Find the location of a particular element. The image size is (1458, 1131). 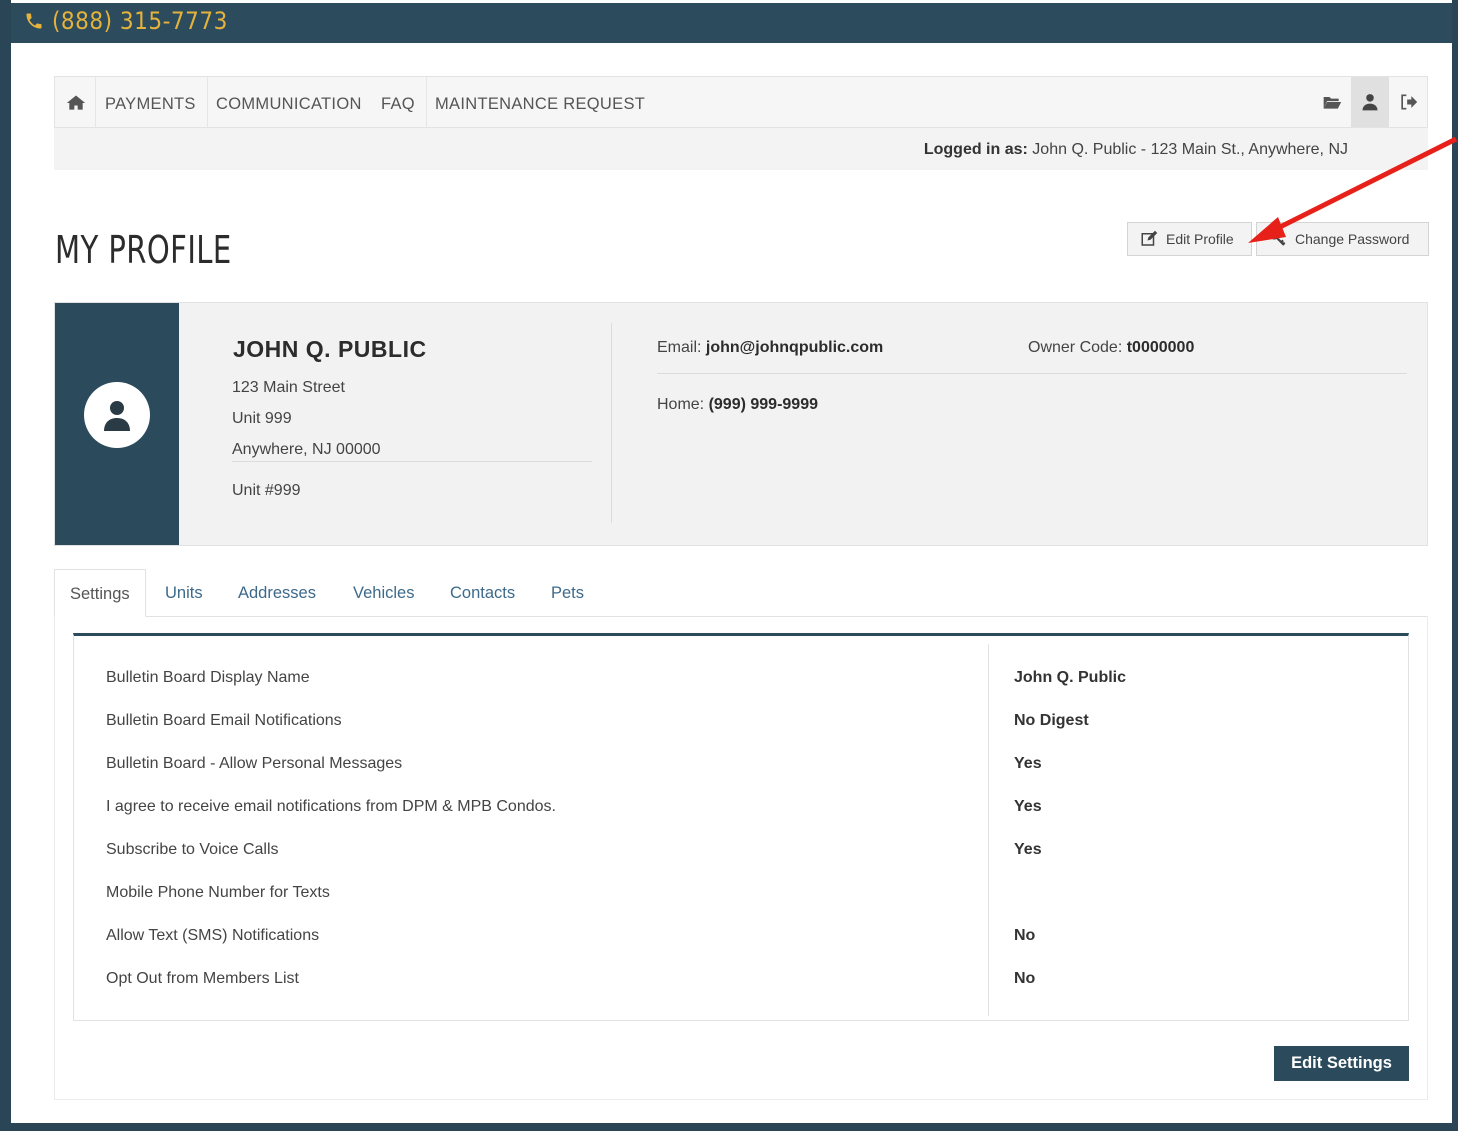

nav-item-maintenance-request: MAINTENANCE REQUEST is located at coordinates (540, 103).